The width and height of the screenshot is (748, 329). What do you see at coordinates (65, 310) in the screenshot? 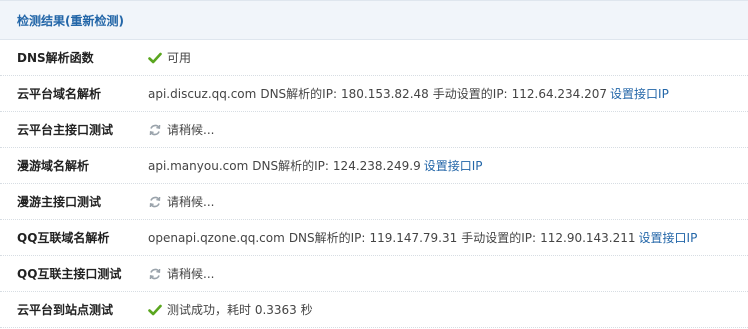
I see `result-label: 云平台到站点测试` at bounding box center [65, 310].